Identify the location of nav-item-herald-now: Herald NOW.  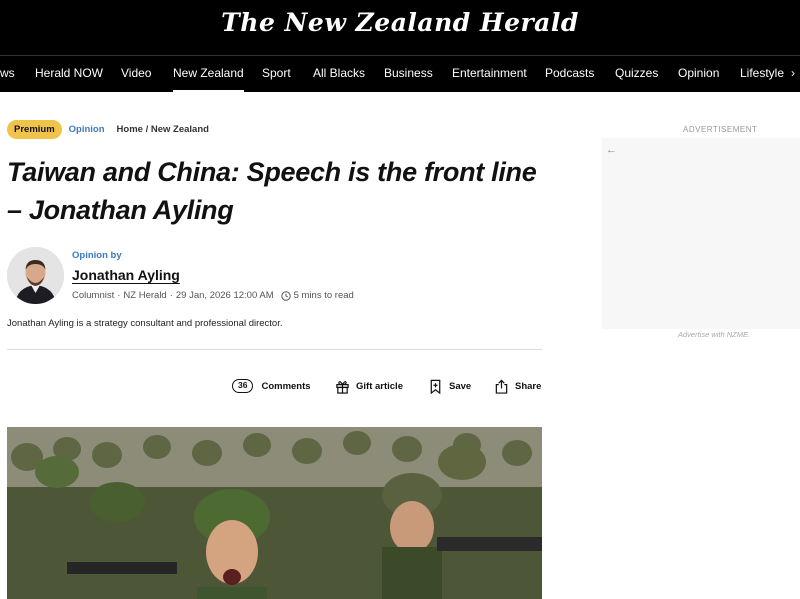
(69, 74).